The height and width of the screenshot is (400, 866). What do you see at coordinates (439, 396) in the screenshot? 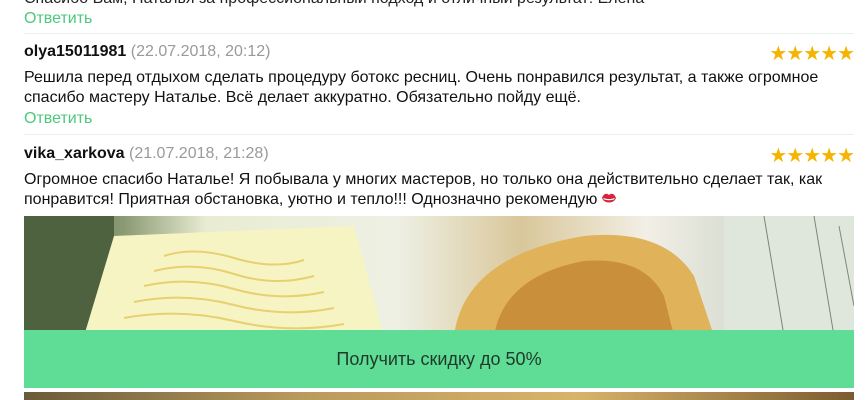
I see `review-photo` at bounding box center [439, 396].